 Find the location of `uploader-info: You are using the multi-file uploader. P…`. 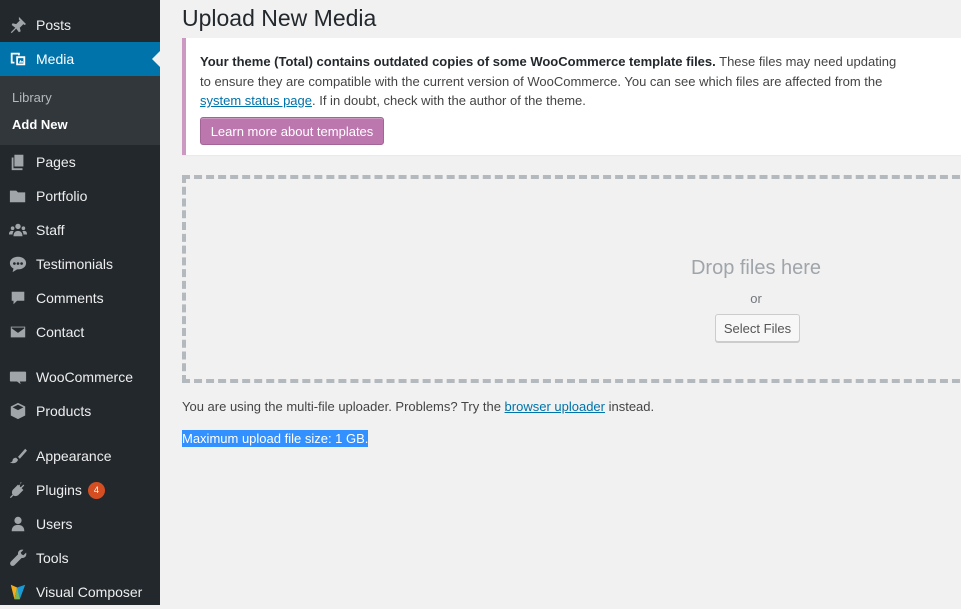

uploader-info: You are using the multi-file uploader. P… is located at coordinates (418, 406).